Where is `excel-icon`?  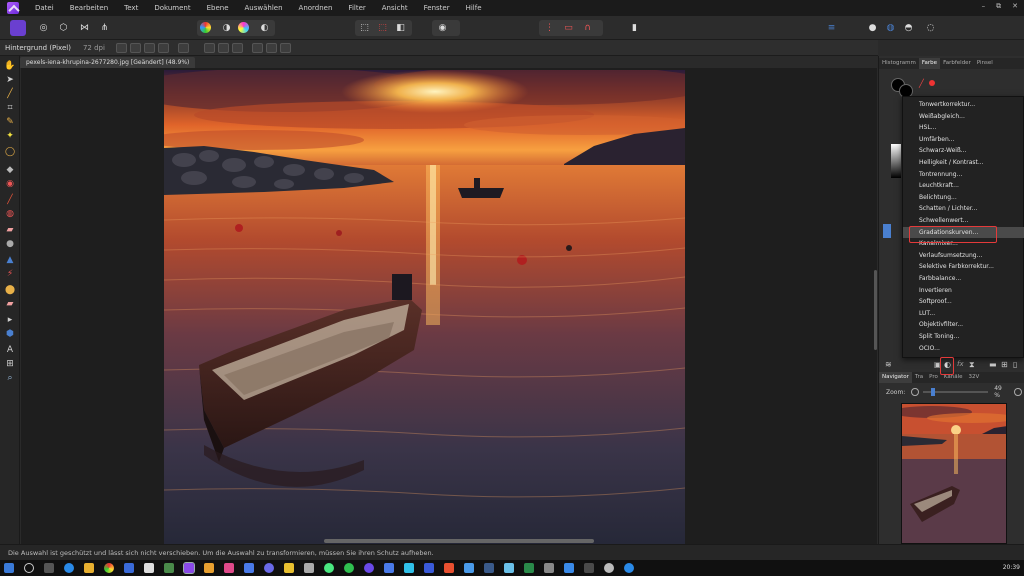 excel-icon is located at coordinates (529, 568).